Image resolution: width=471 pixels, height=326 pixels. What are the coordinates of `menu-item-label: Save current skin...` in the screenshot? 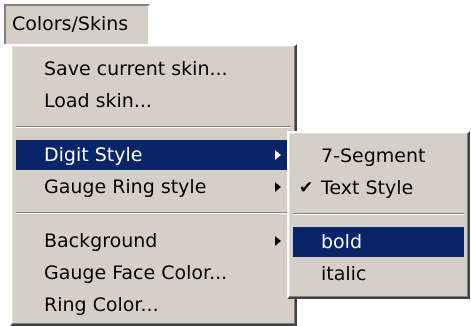 It's located at (136, 69).